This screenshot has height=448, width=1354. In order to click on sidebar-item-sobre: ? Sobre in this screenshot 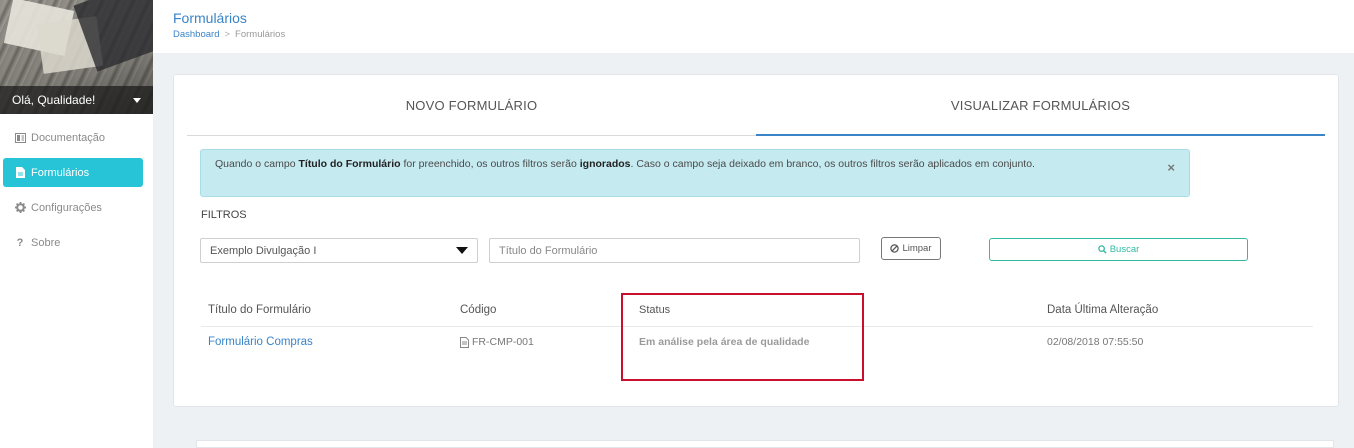, I will do `click(73, 242)`.